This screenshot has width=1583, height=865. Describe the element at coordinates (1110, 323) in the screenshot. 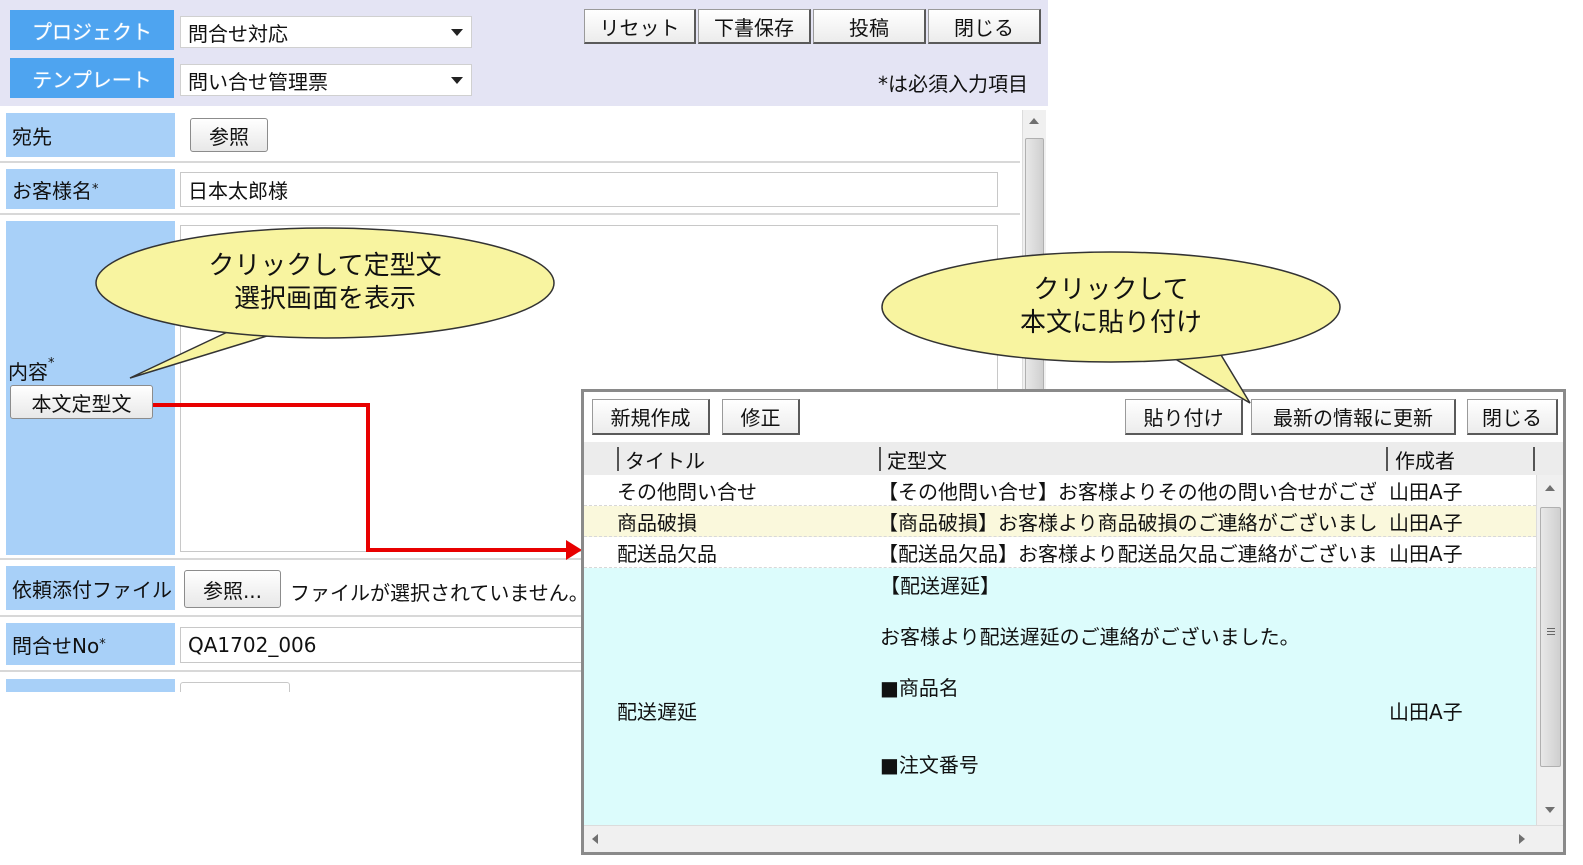

I see `right-callout-line: 本文に貼り付け` at that location.